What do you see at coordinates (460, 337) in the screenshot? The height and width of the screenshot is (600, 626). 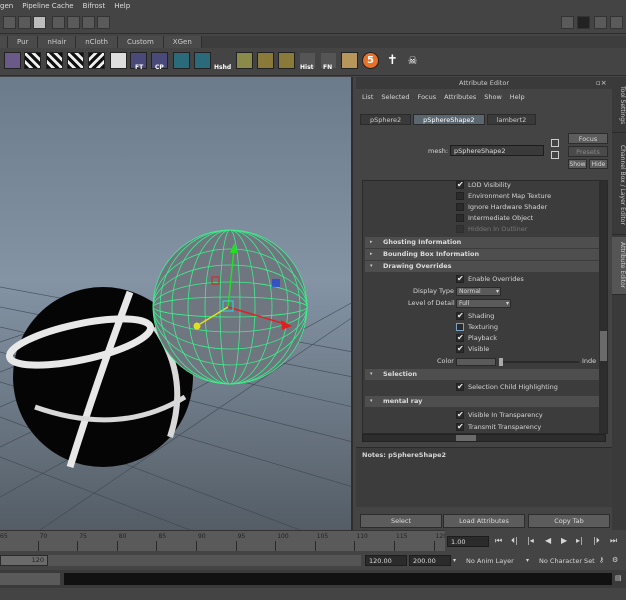 I see `playback-checkbox` at bounding box center [460, 337].